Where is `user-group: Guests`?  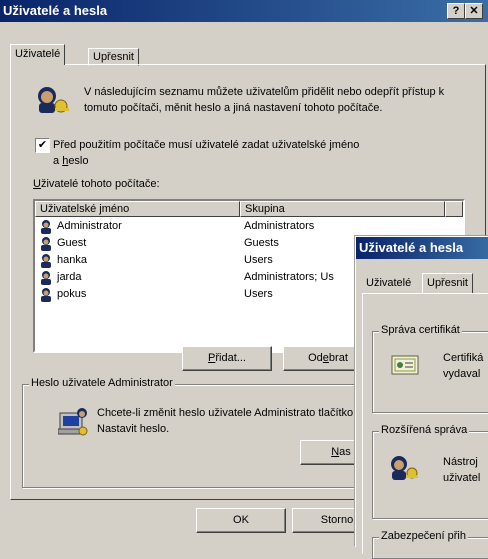 user-group: Guests is located at coordinates (261, 243).